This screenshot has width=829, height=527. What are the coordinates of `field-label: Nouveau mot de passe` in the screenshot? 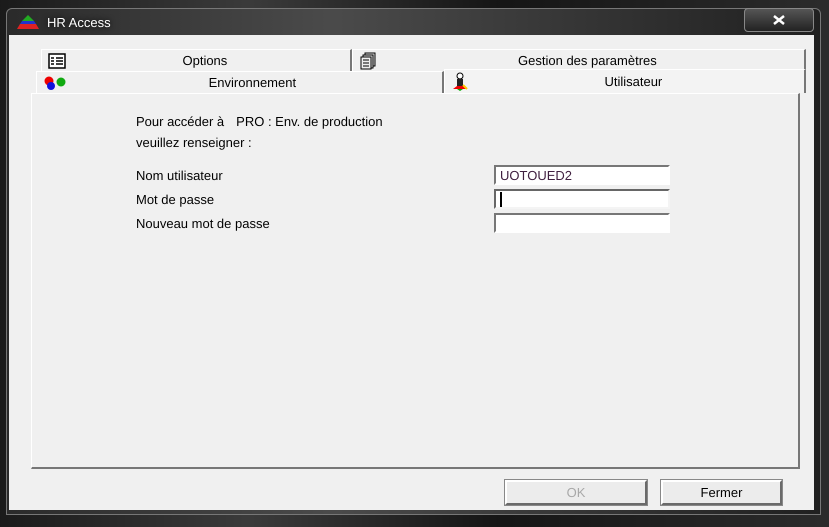 It's located at (203, 223).